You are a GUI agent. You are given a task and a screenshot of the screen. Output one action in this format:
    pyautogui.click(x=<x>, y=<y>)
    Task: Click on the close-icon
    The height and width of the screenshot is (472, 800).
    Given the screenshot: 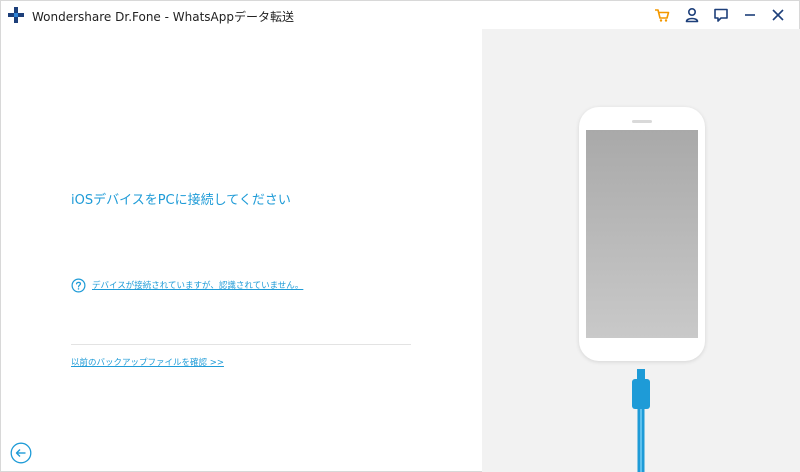 What is the action you would take?
    pyautogui.click(x=778, y=15)
    